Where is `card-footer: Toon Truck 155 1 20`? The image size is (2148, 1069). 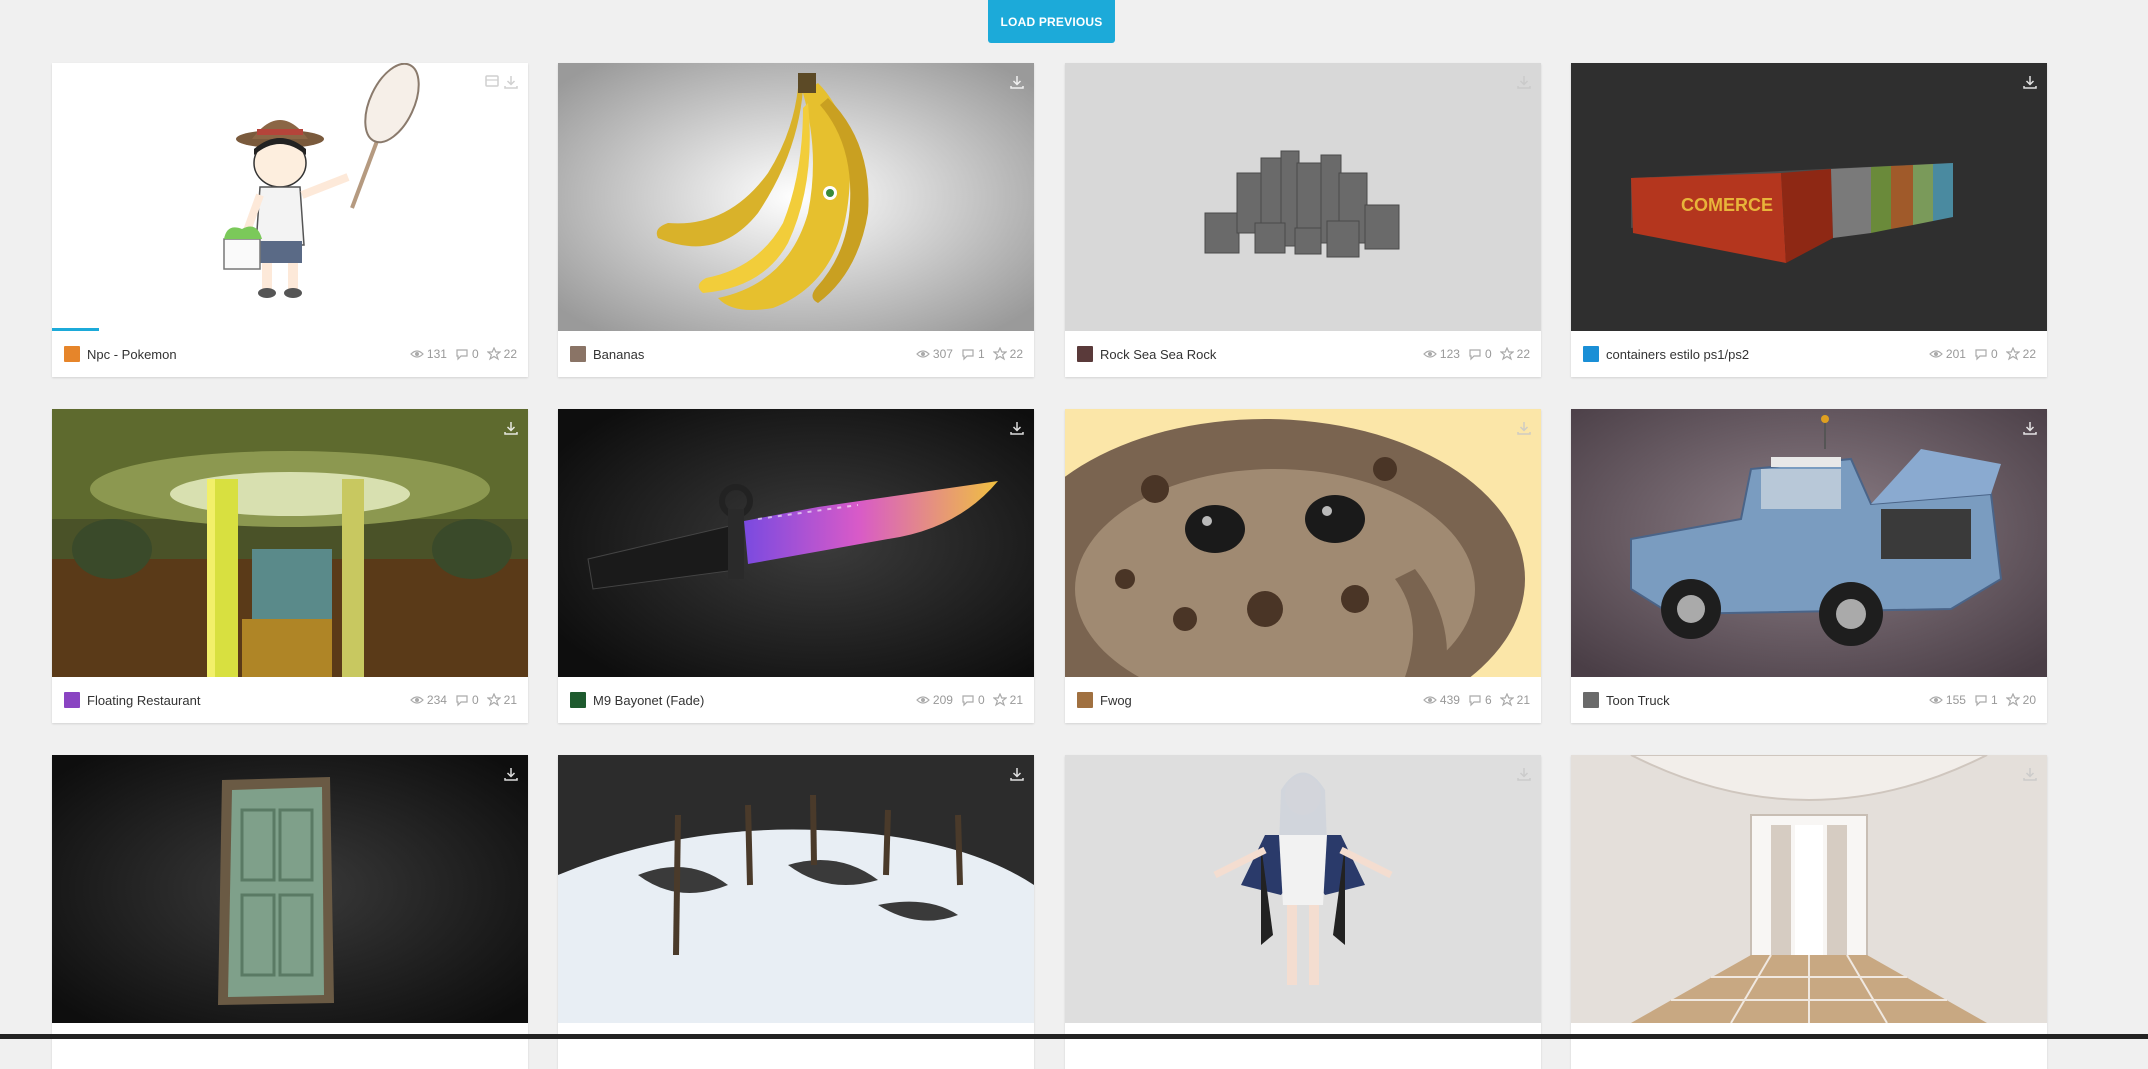 card-footer: Toon Truck 155 1 20 is located at coordinates (1809, 700).